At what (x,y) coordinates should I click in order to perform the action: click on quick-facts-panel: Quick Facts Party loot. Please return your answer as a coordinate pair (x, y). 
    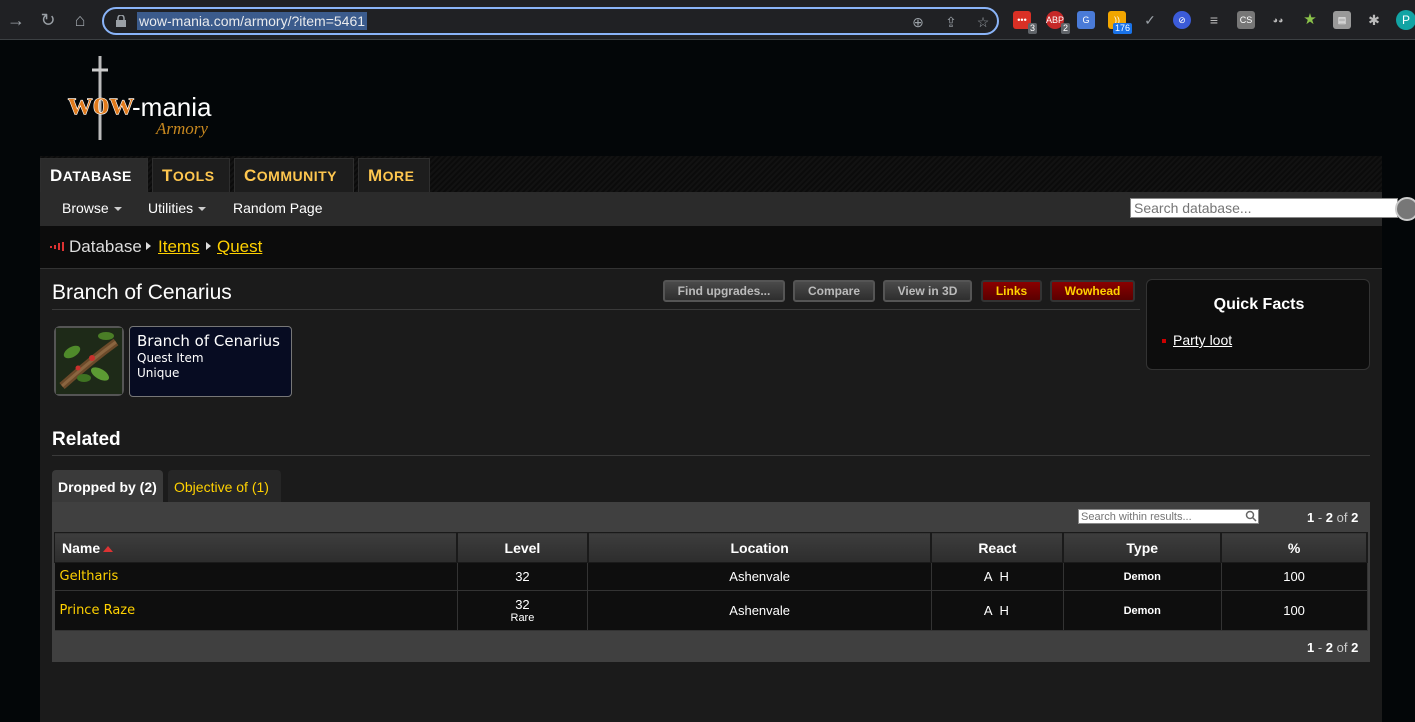
    Looking at the image, I should click on (1258, 324).